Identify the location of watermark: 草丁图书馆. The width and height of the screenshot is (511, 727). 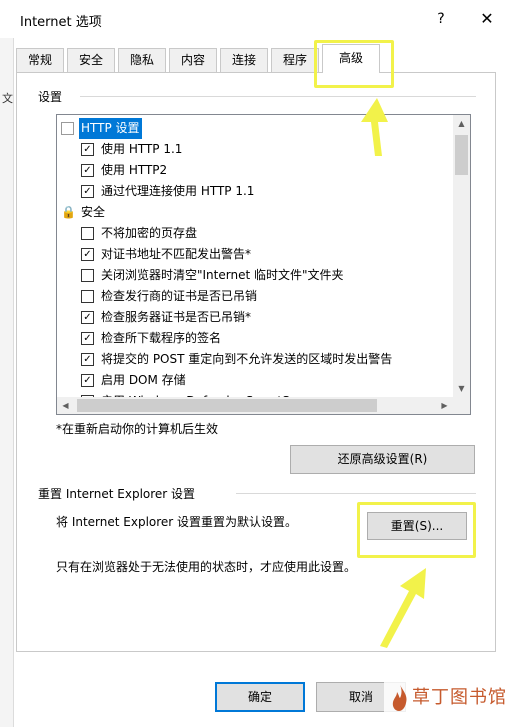
(447, 701).